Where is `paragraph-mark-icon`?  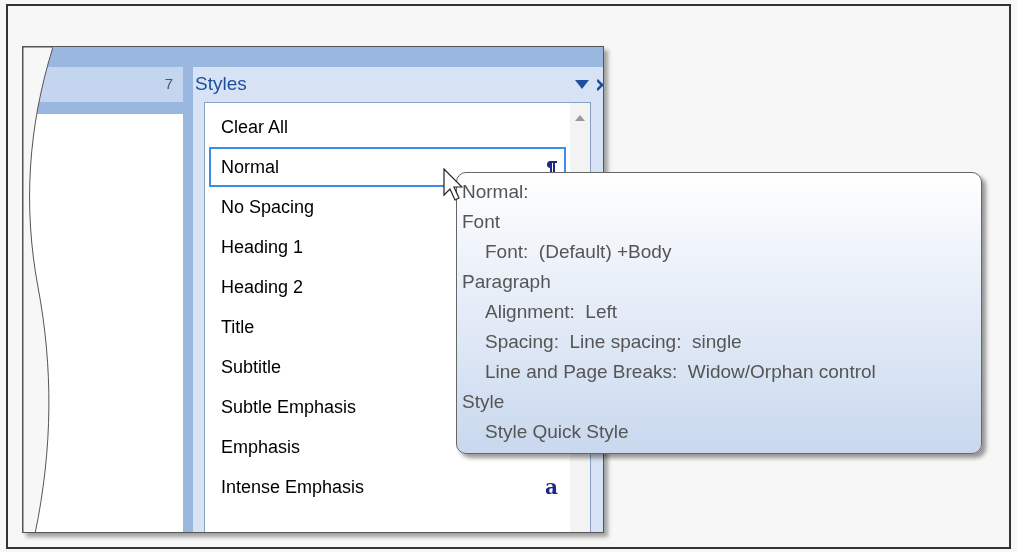 paragraph-mark-icon is located at coordinates (552, 167).